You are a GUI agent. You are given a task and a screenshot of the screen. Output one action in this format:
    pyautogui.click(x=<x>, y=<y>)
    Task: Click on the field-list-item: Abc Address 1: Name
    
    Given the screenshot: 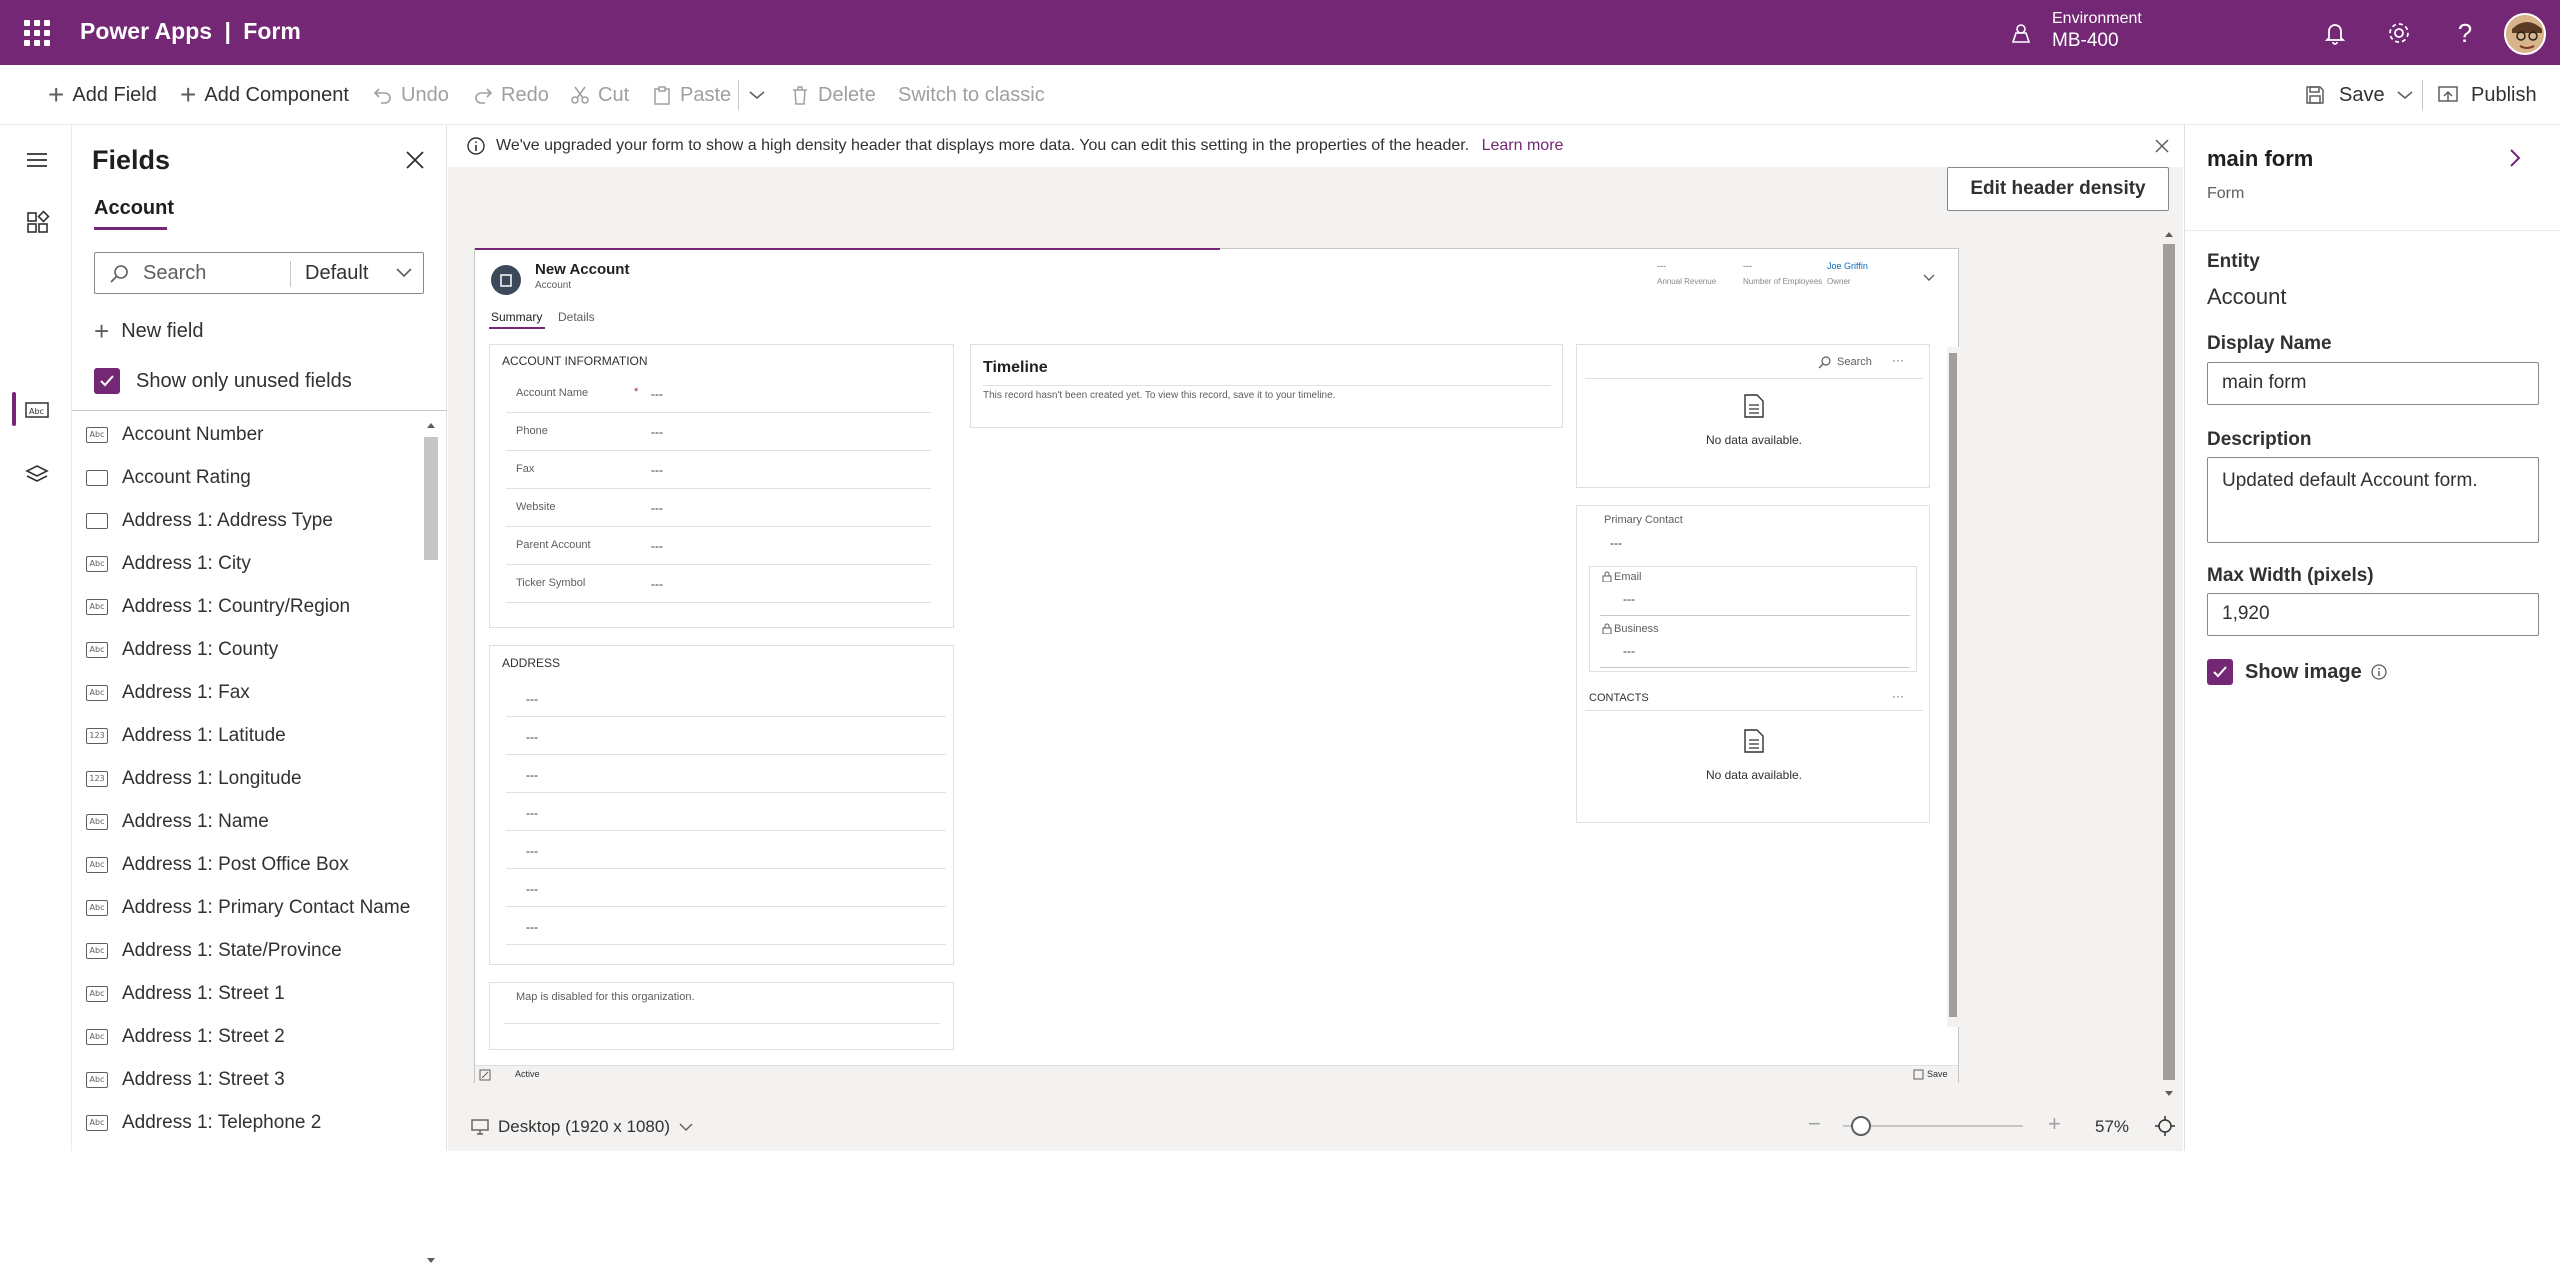 What is the action you would take?
    pyautogui.click(x=177, y=821)
    